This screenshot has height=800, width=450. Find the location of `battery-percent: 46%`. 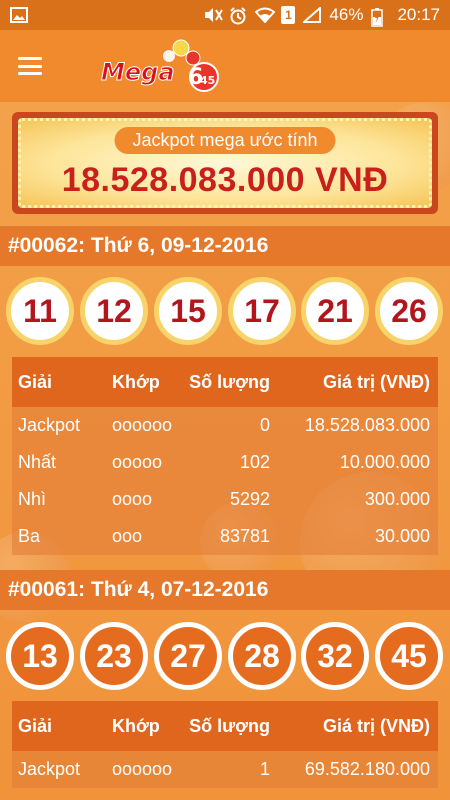

battery-percent: 46% is located at coordinates (346, 14).